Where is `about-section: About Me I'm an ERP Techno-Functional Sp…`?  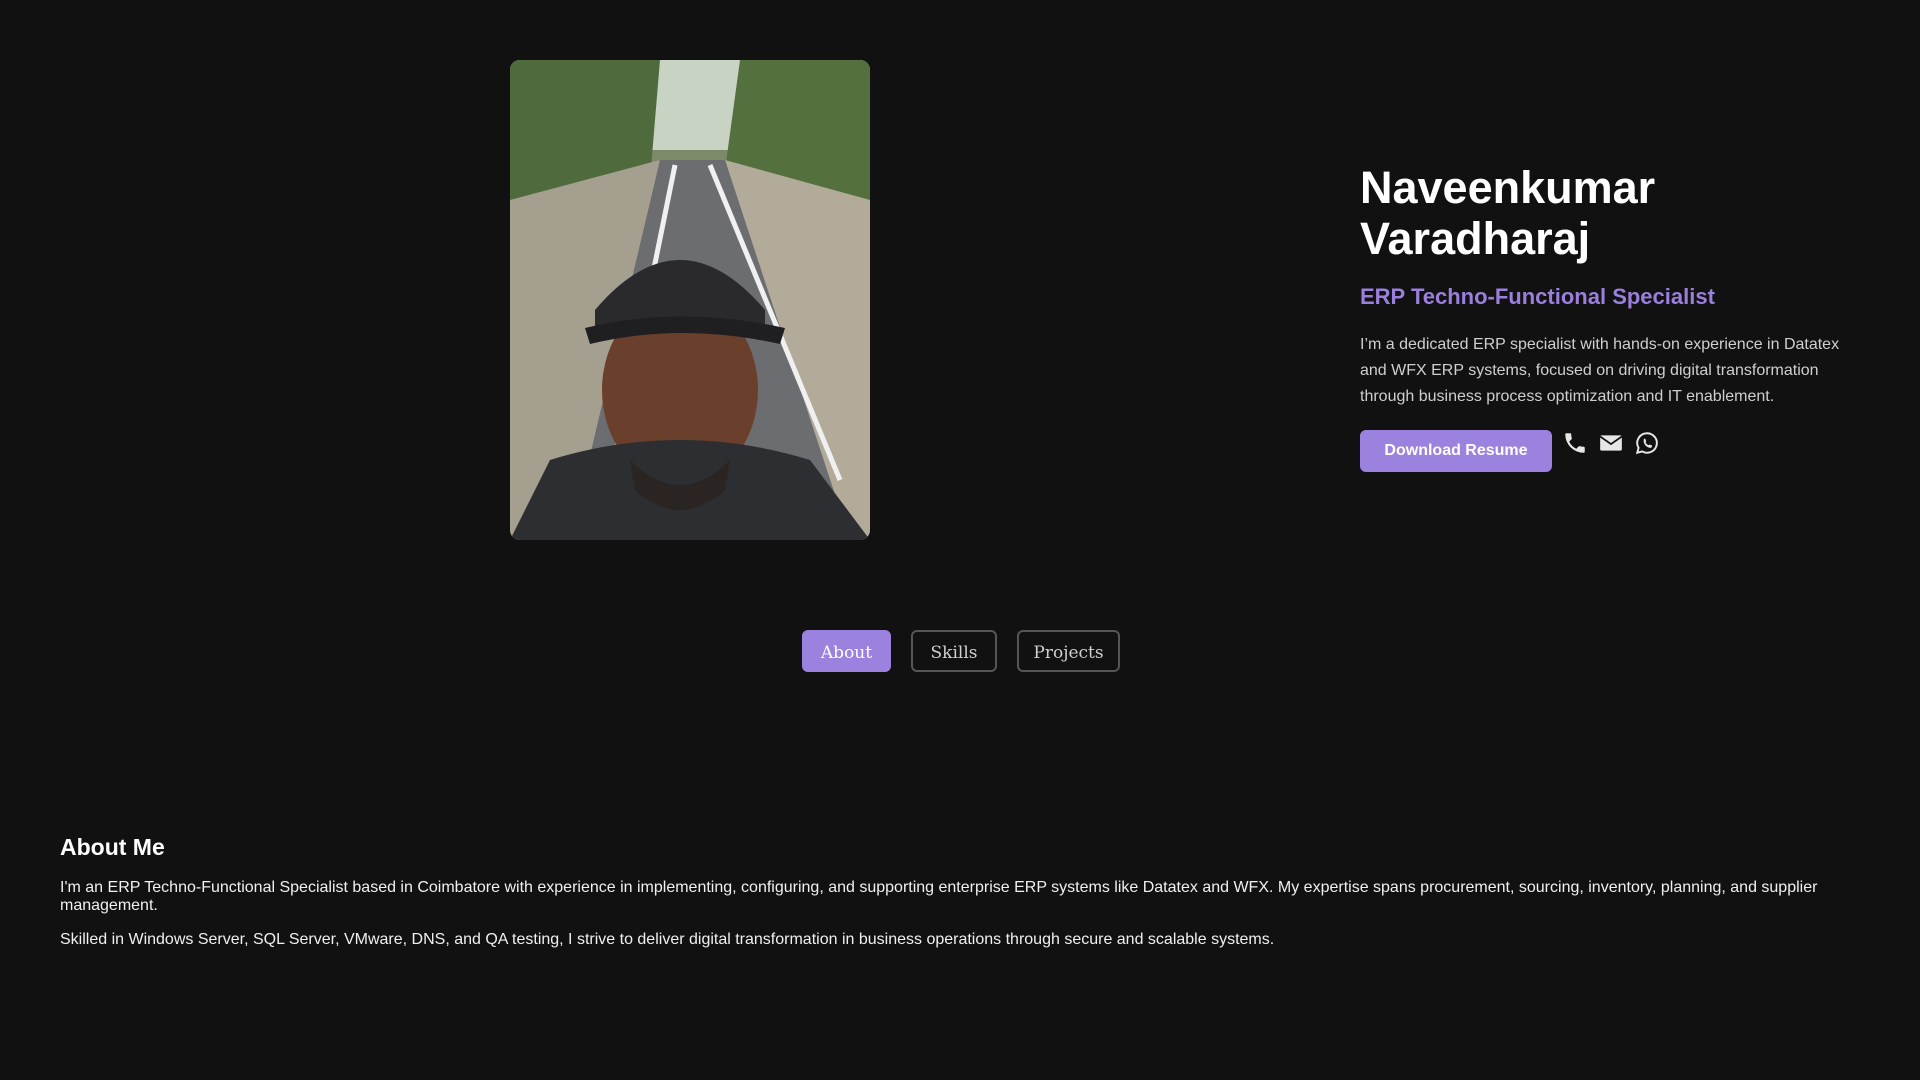 about-section: About Me I'm an ERP Techno-Functional Sp… is located at coordinates (960, 891).